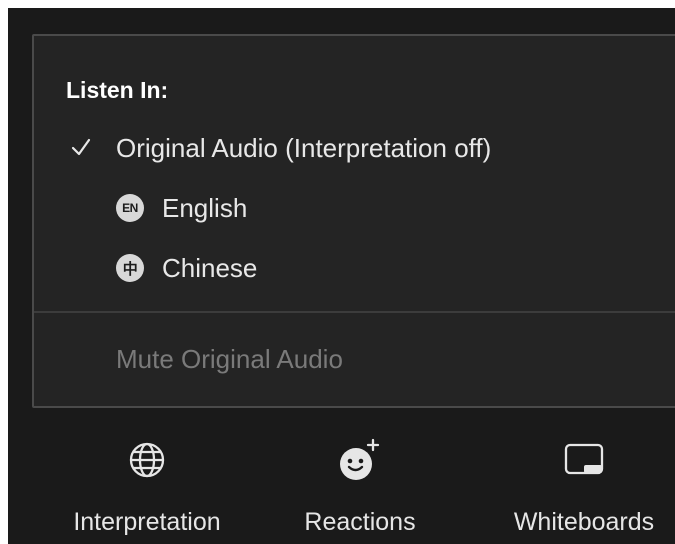  I want to click on menu-item-label: Chinese, so click(210, 267).